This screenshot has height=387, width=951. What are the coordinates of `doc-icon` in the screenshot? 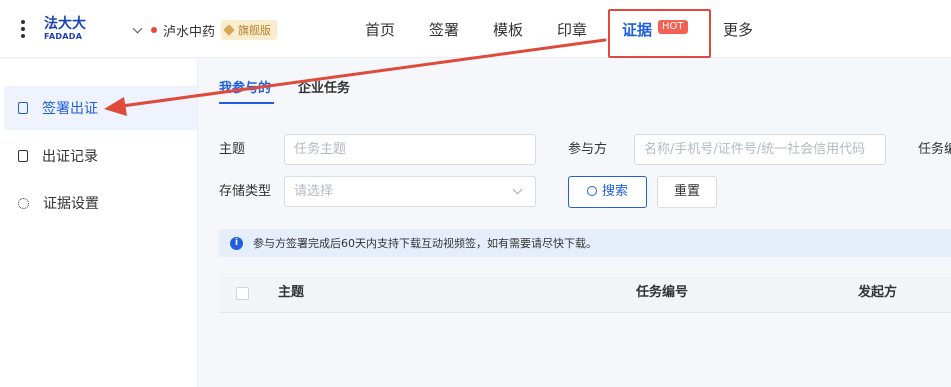 It's located at (23, 108).